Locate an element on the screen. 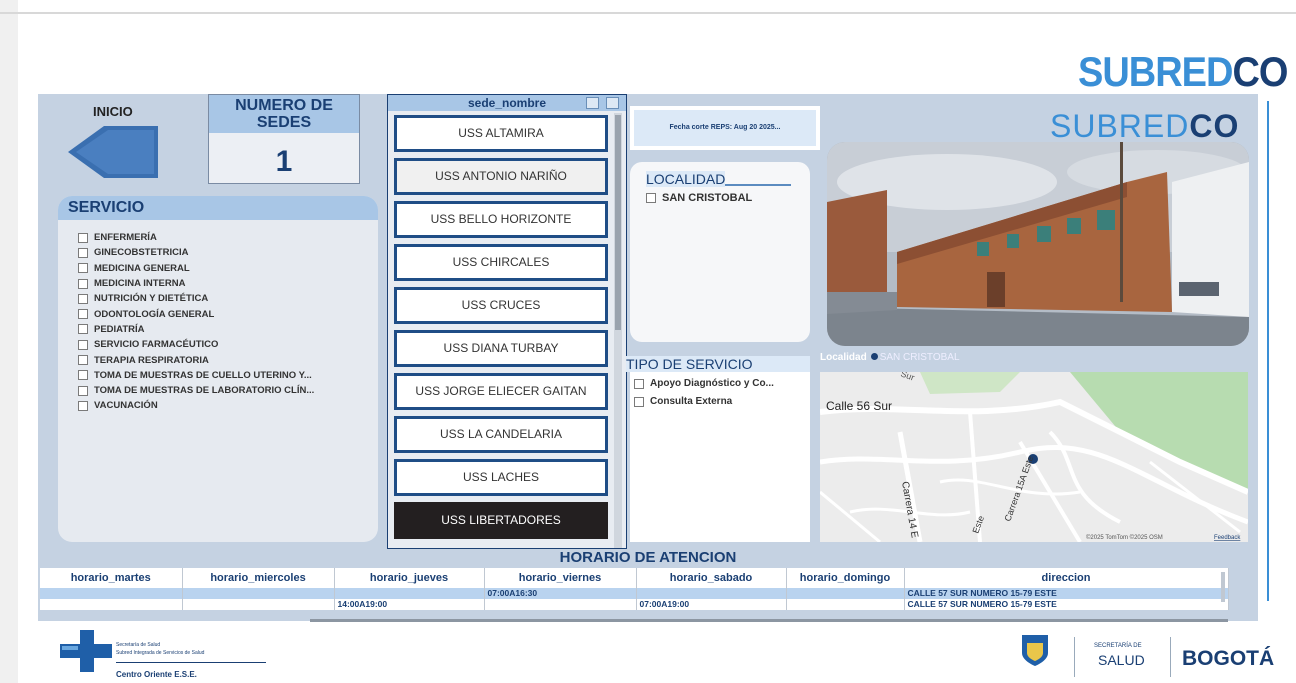 Image resolution: width=1296 pixels, height=683 pixels. sede-button: USS BELLO HORIZONTE is located at coordinates (501, 219).